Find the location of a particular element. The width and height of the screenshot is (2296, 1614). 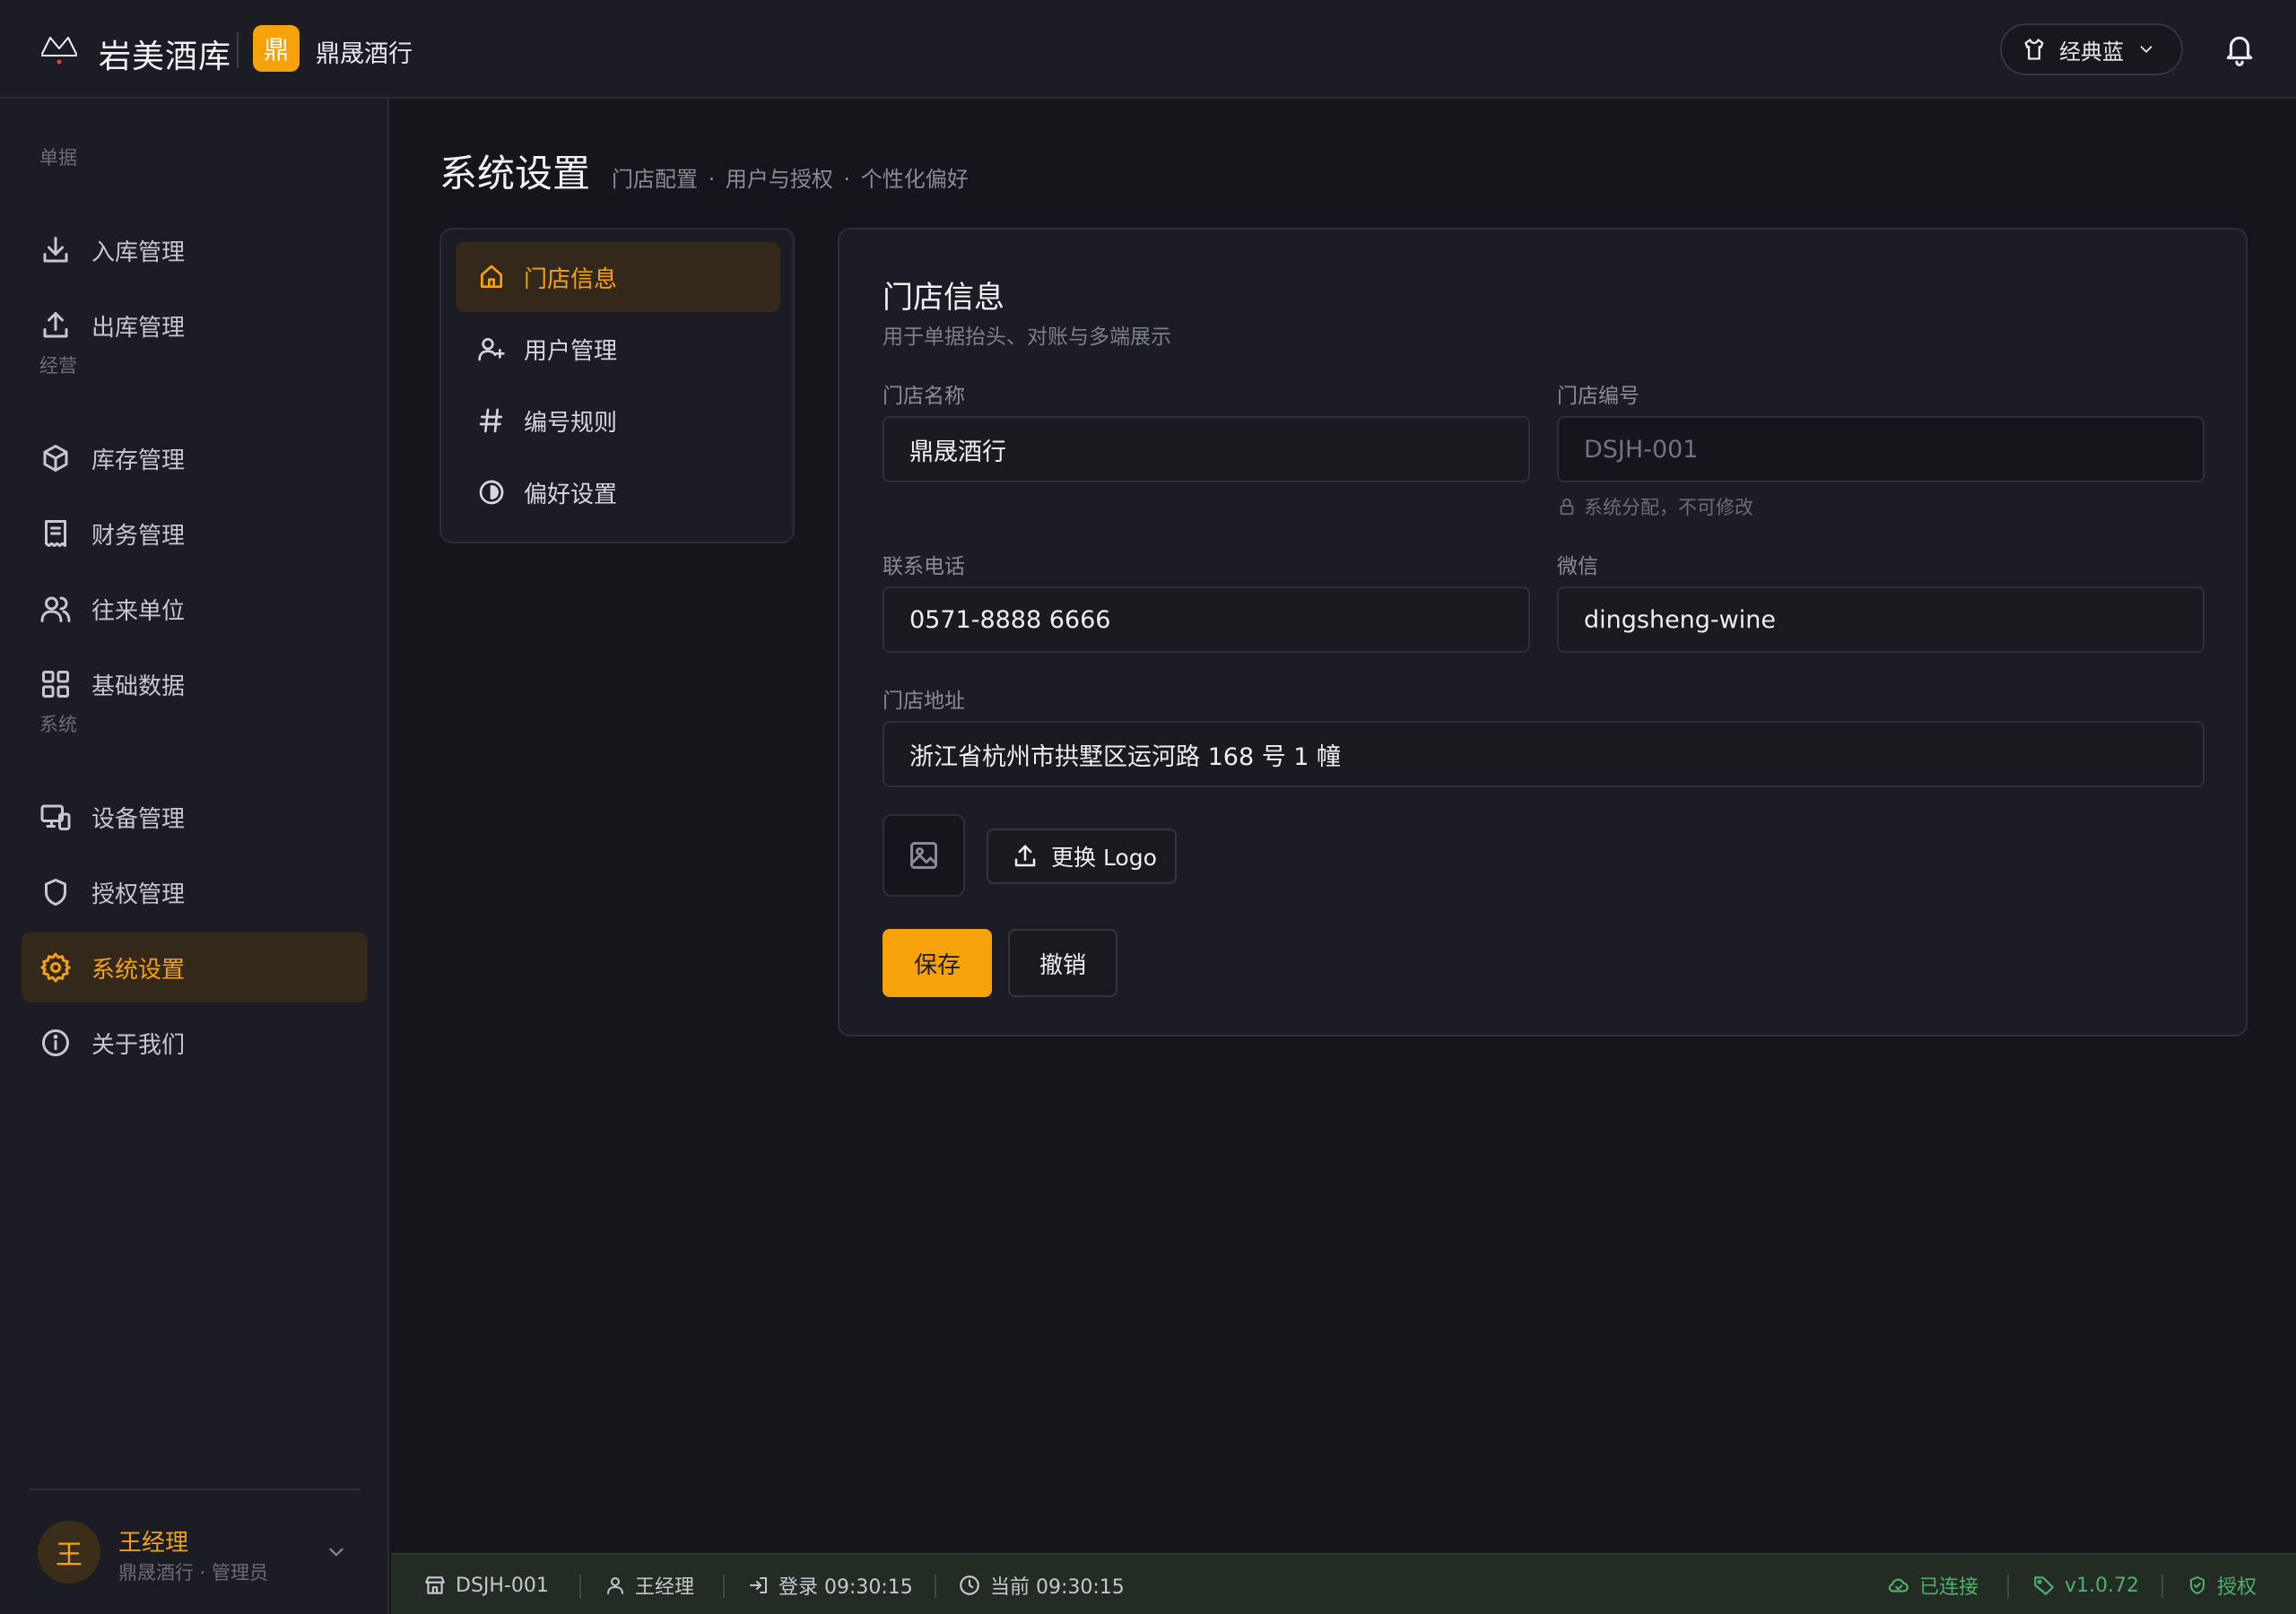

sidebar-item-basedata: 基础数据 is located at coordinates (195, 684).